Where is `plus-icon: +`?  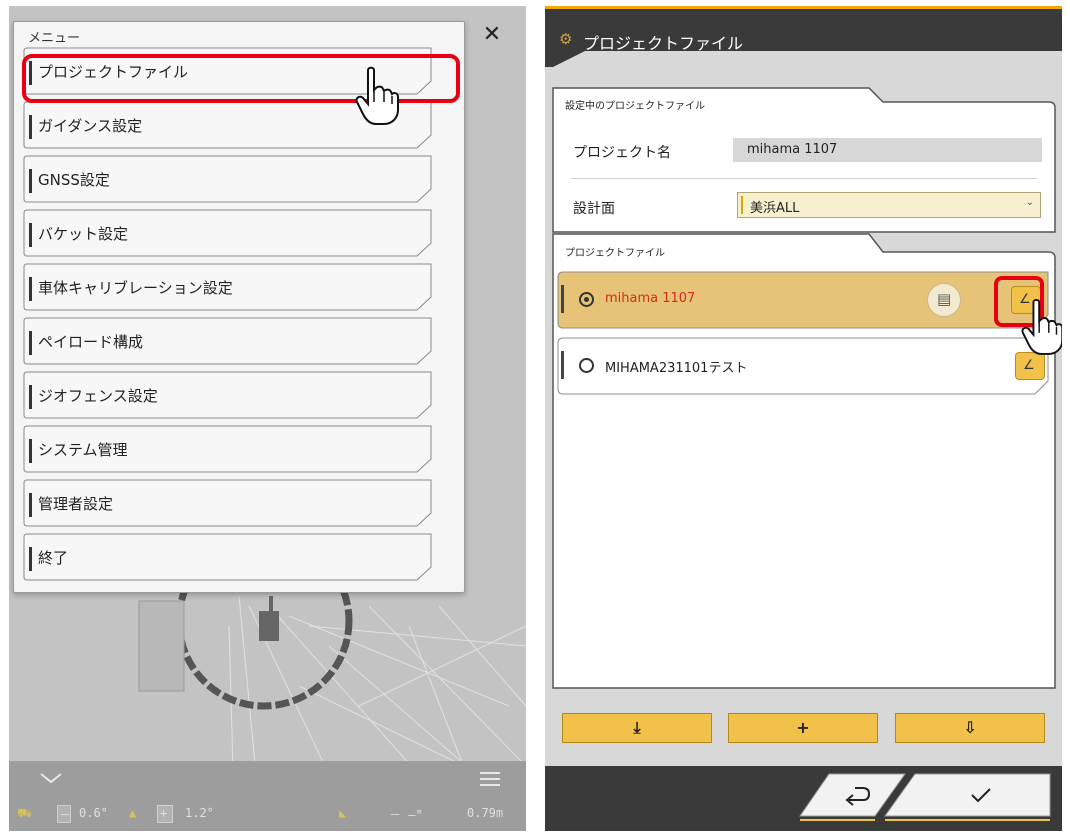 plus-icon: + is located at coordinates (803, 727).